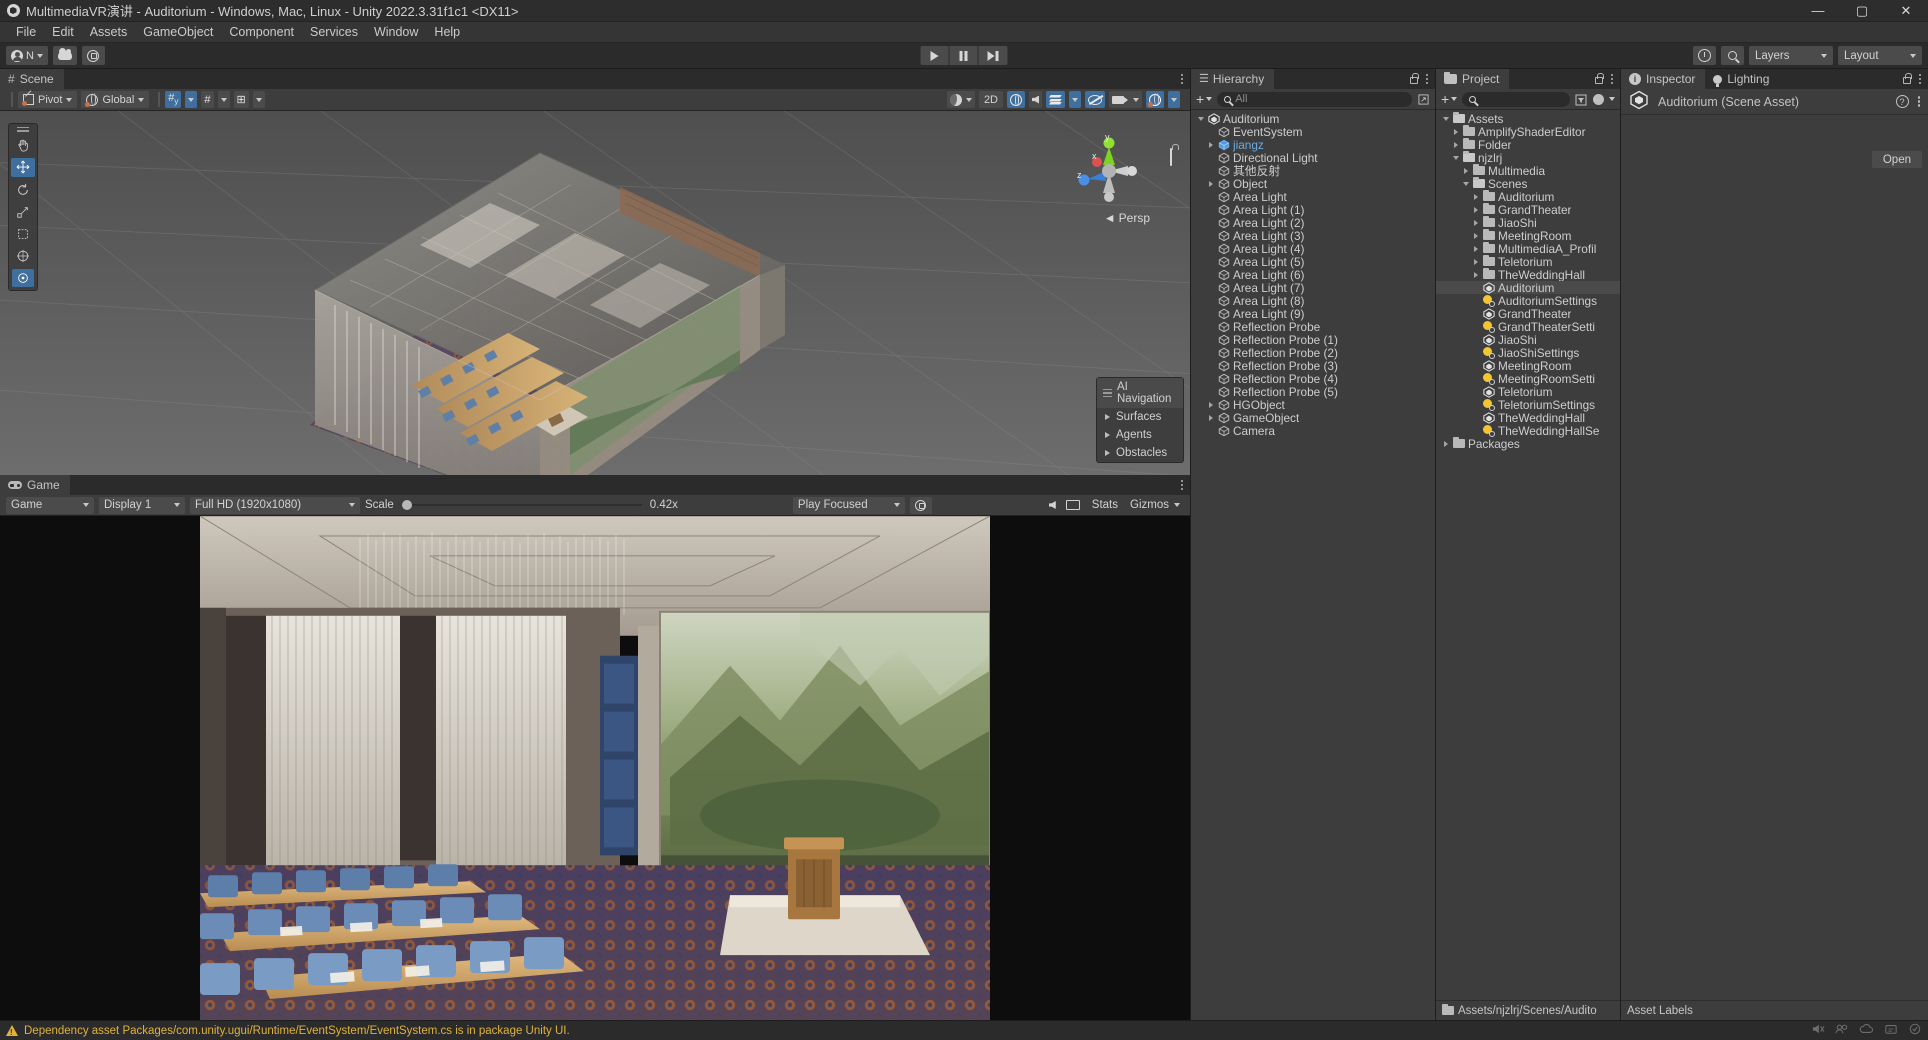  What do you see at coordinates (1528, 144) in the screenshot?
I see `project-row: Folder` at bounding box center [1528, 144].